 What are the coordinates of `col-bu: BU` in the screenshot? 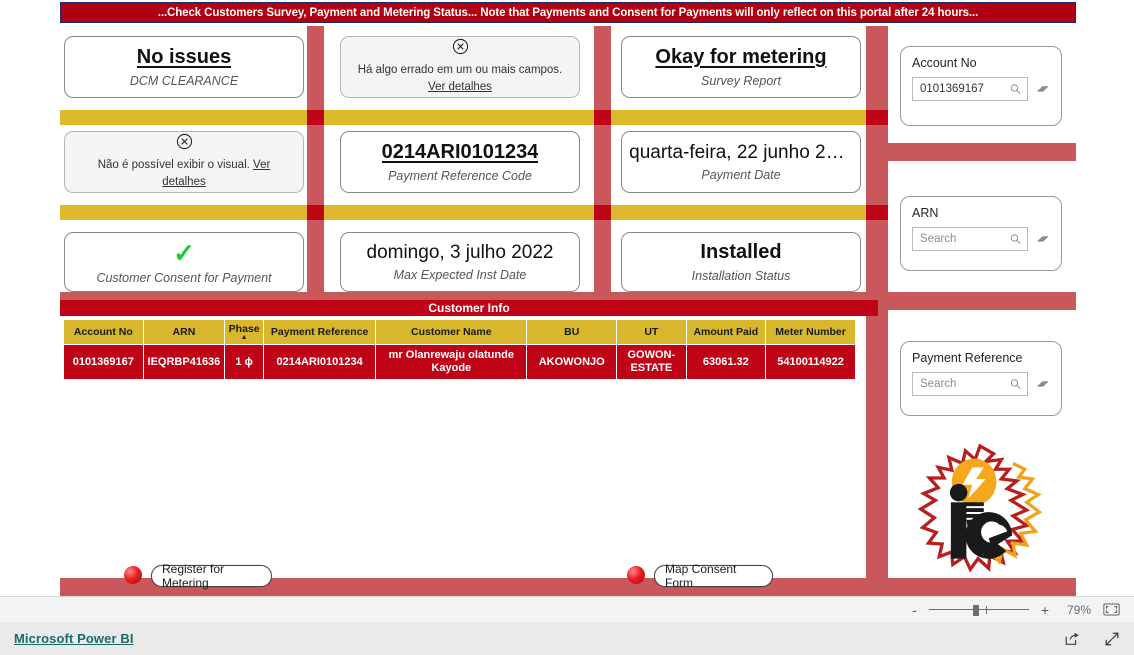 It's located at (572, 332).